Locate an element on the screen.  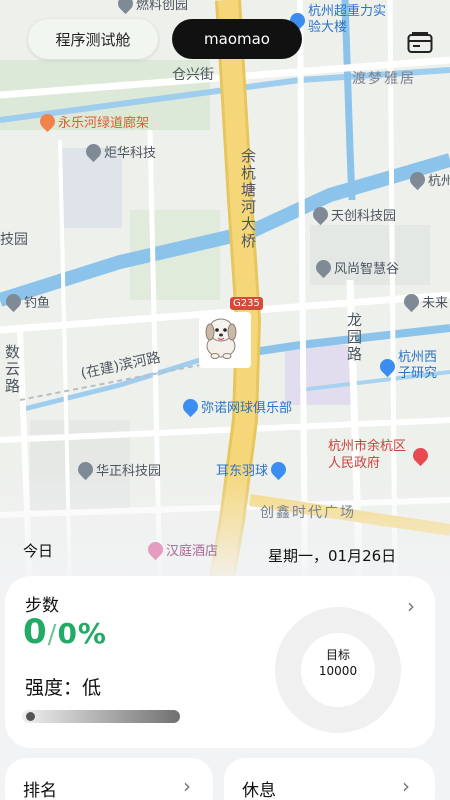
goal-value: 10000 is located at coordinates (338, 671).